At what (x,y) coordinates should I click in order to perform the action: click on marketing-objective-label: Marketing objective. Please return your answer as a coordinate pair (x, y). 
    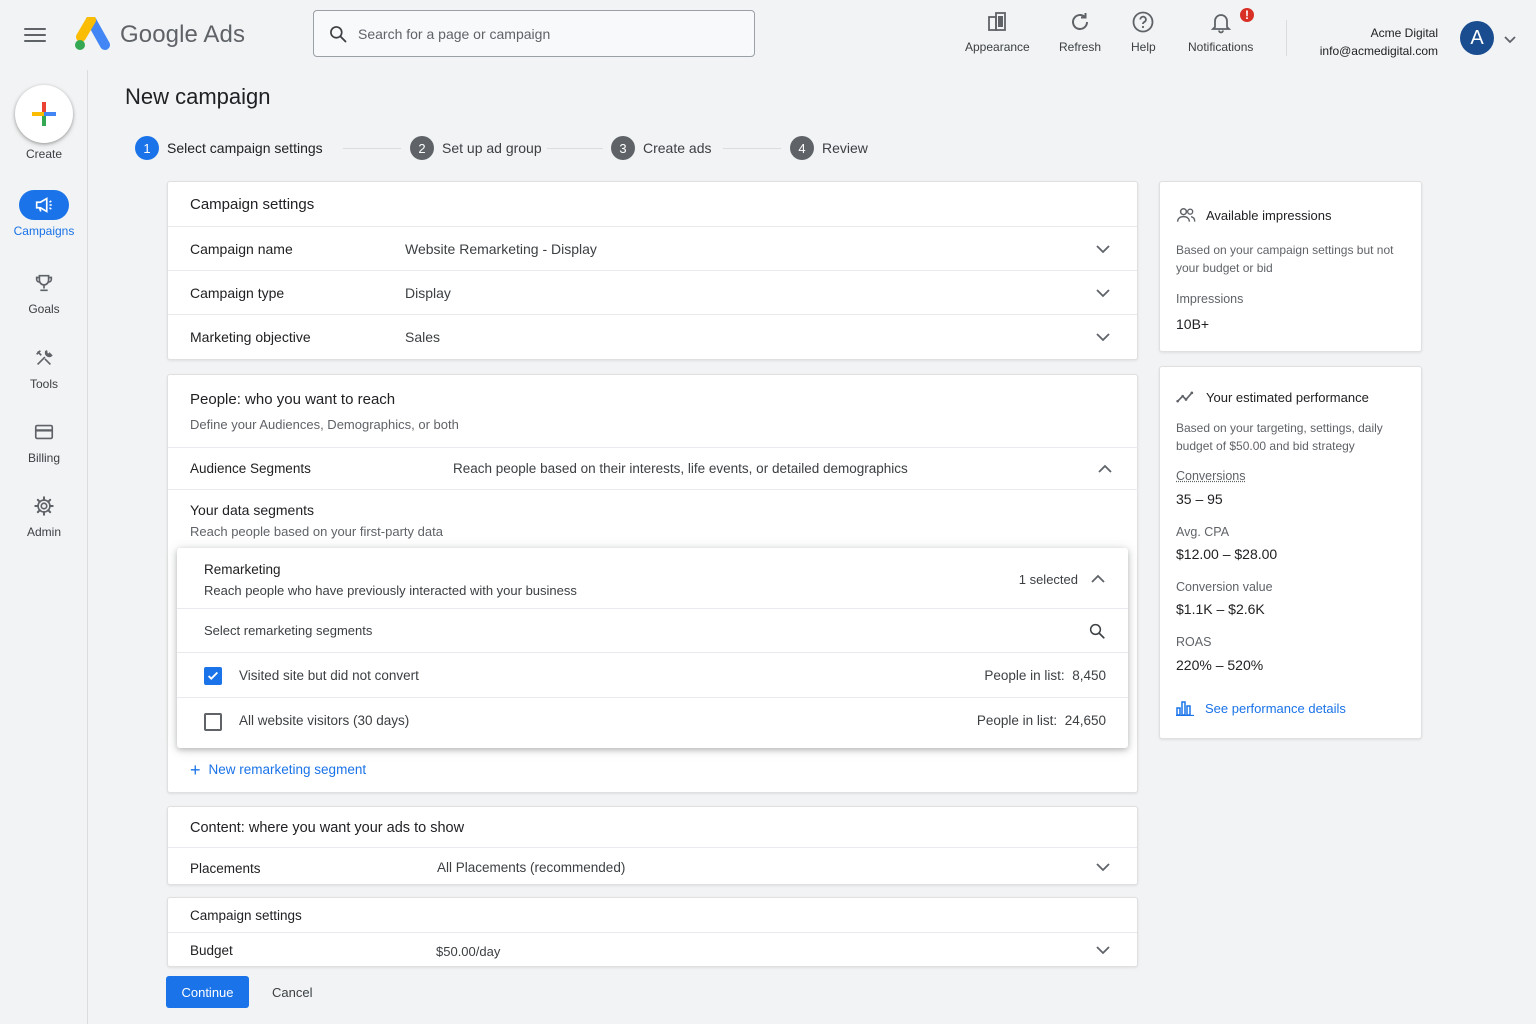
    Looking at the image, I should click on (250, 337).